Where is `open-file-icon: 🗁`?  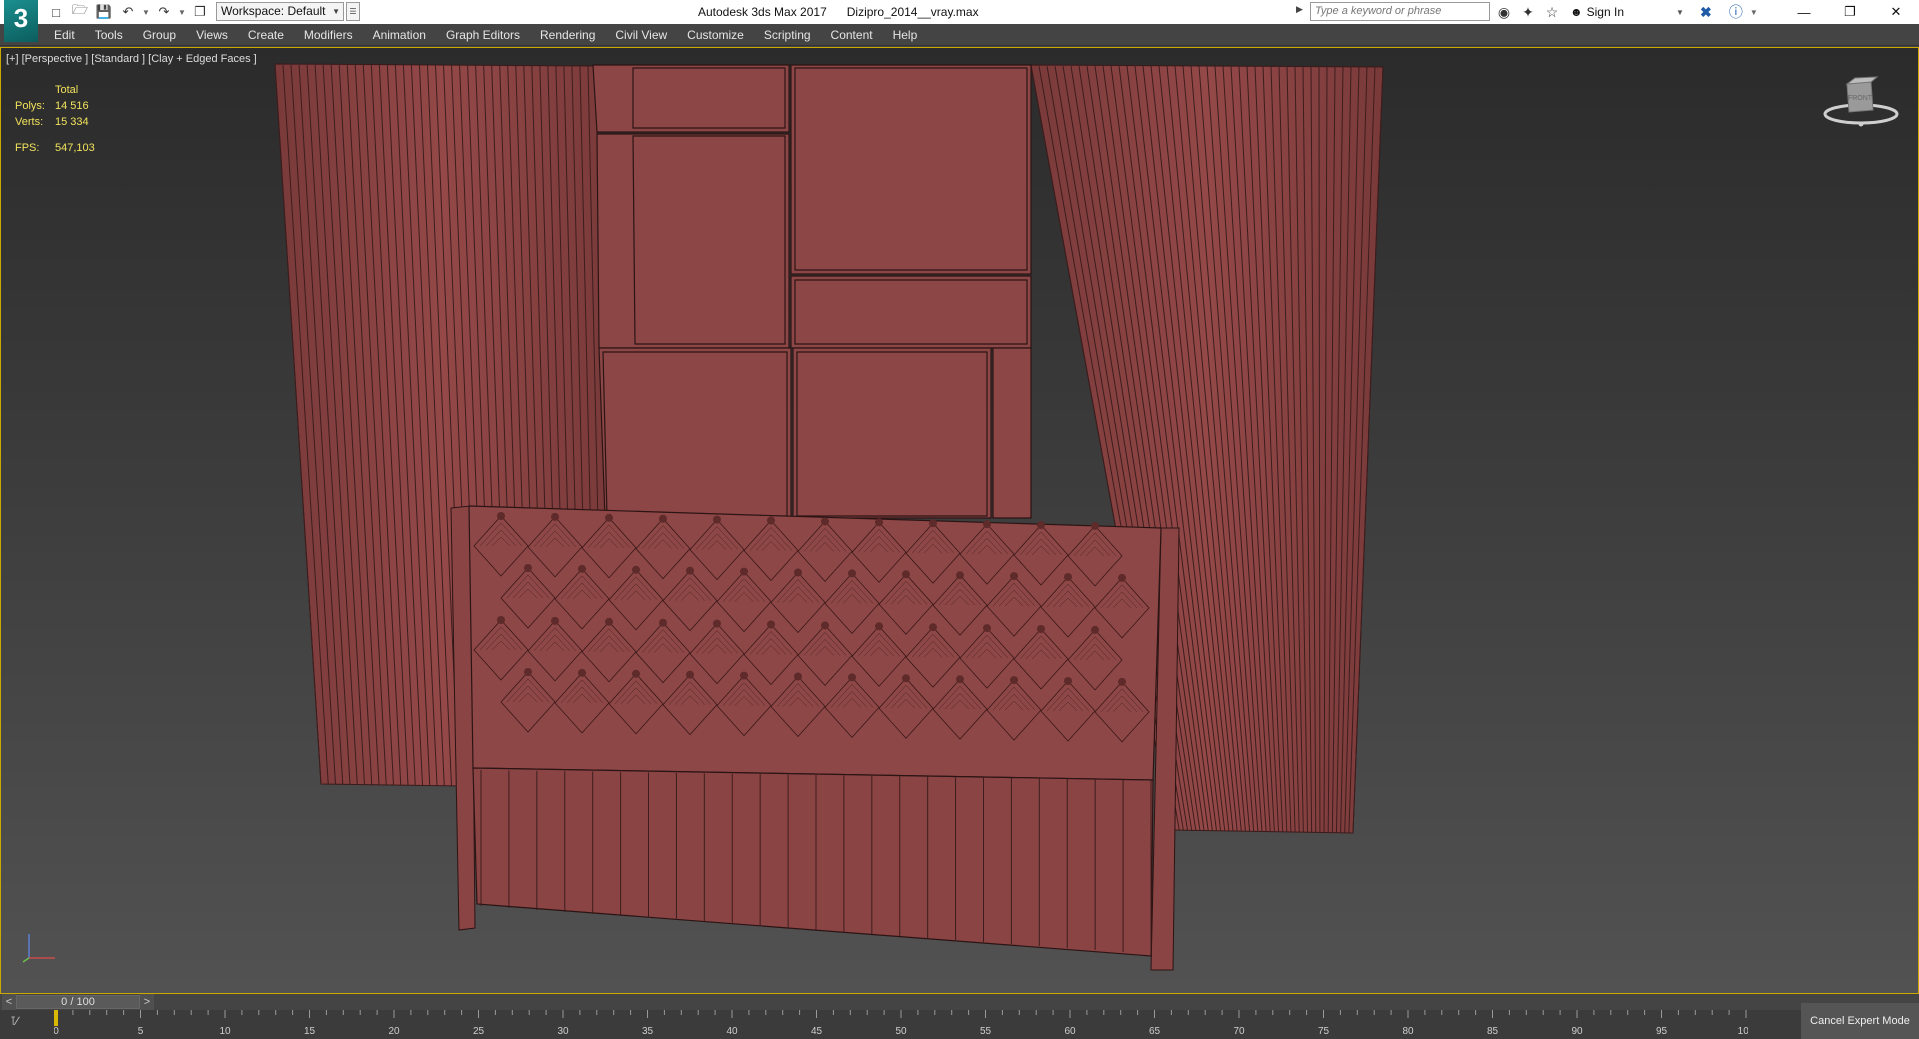
open-file-icon: 🗁 is located at coordinates (80, 12).